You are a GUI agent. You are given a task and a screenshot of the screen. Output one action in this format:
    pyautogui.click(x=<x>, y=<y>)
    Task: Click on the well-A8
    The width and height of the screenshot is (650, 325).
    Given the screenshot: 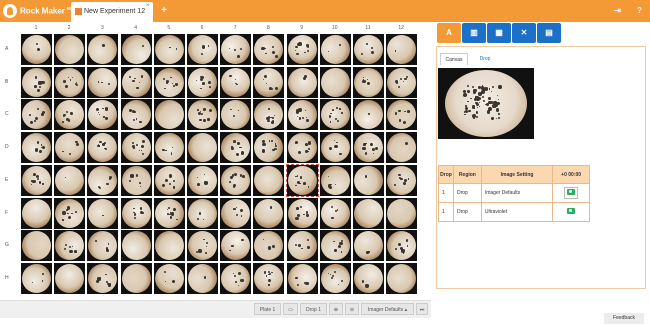 What is the action you would take?
    pyautogui.click(x=269, y=49)
    